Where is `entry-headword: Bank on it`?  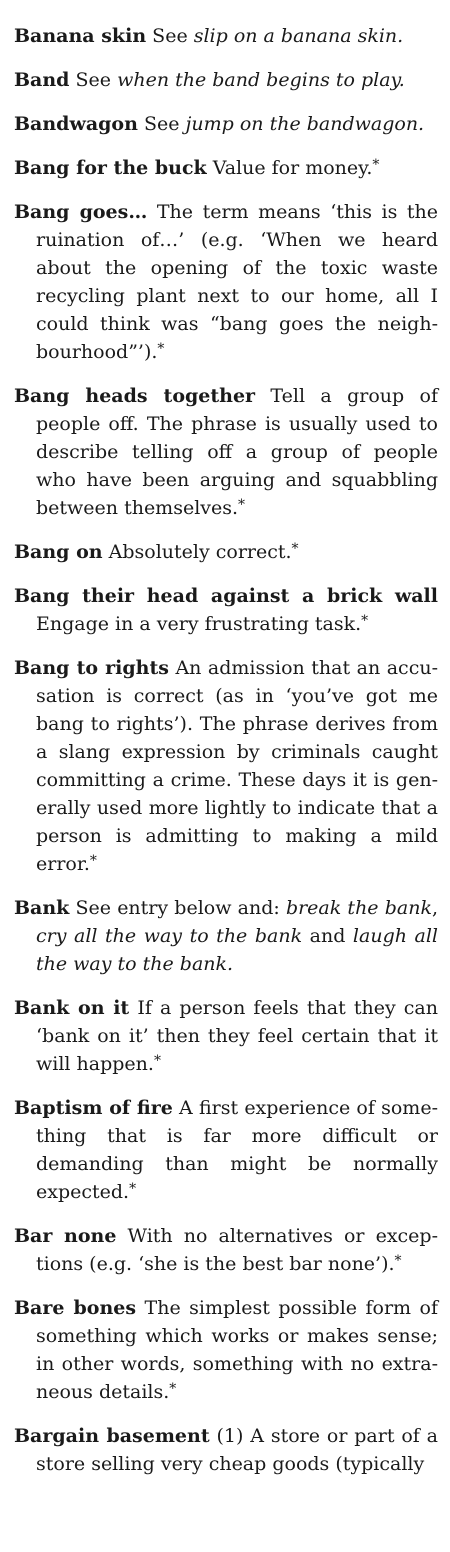
entry-headword: Bank on it is located at coordinates (72, 1008).